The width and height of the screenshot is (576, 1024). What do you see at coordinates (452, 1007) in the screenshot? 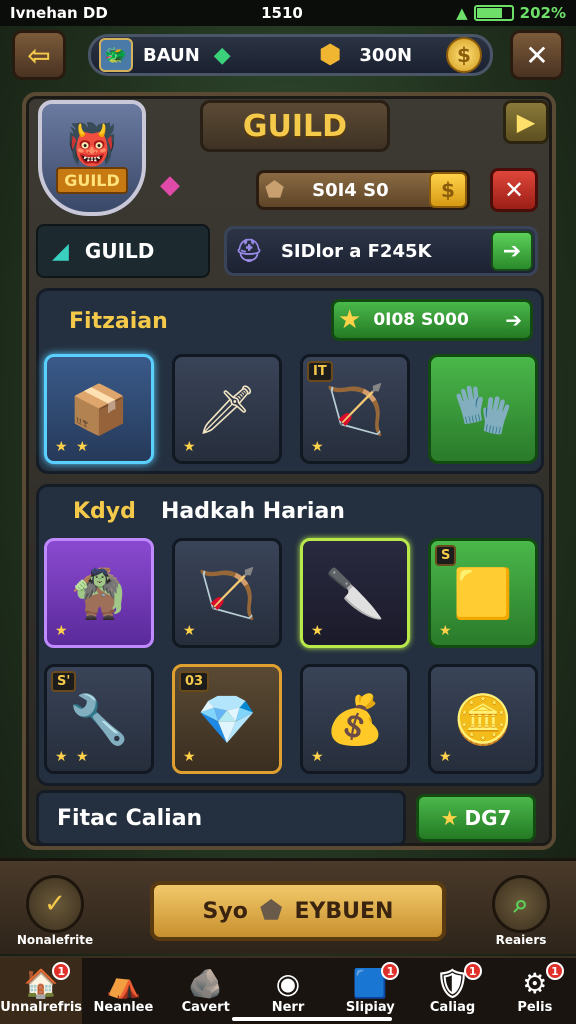
I see `nav-label: Caliag` at bounding box center [452, 1007].